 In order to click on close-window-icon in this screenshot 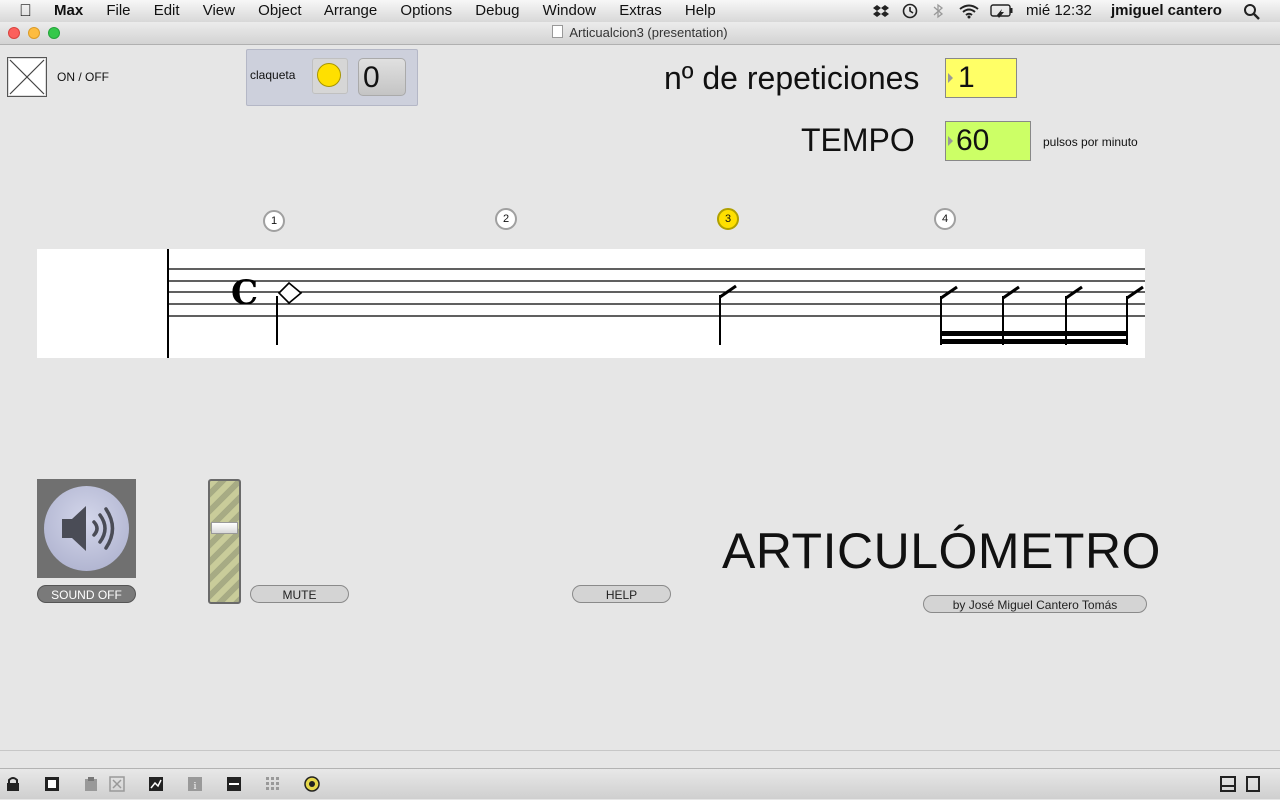, I will do `click(14, 33)`.